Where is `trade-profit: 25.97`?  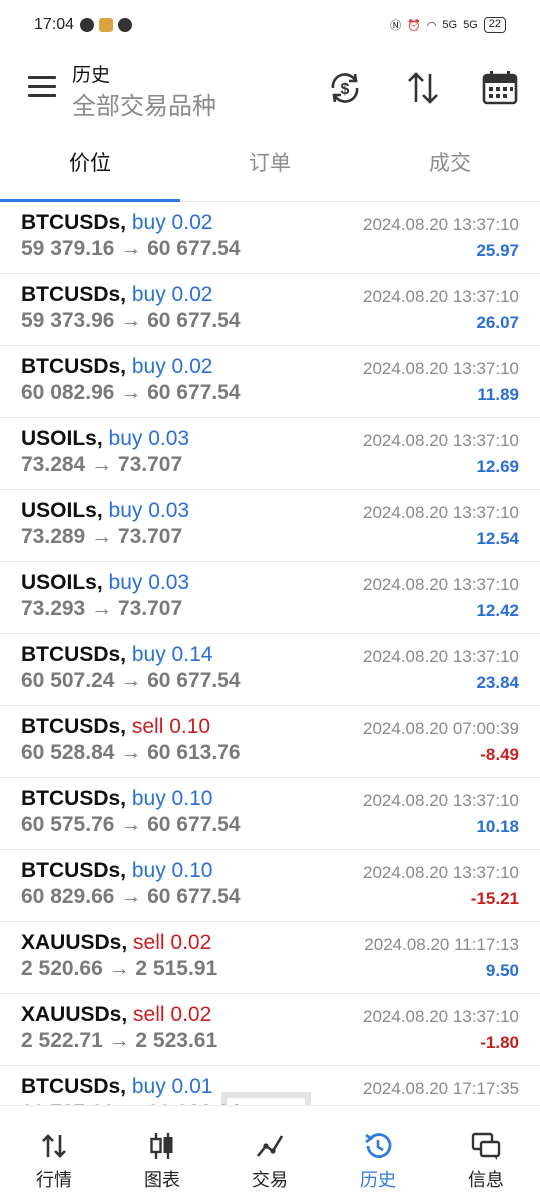
trade-profit: 25.97 is located at coordinates (497, 250).